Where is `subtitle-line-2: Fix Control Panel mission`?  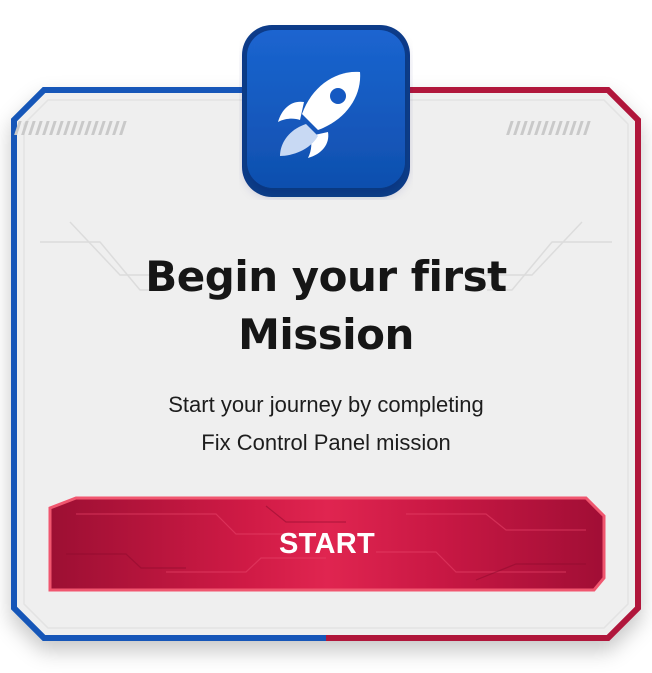
subtitle-line-2: Fix Control Panel mission is located at coordinates (326, 442).